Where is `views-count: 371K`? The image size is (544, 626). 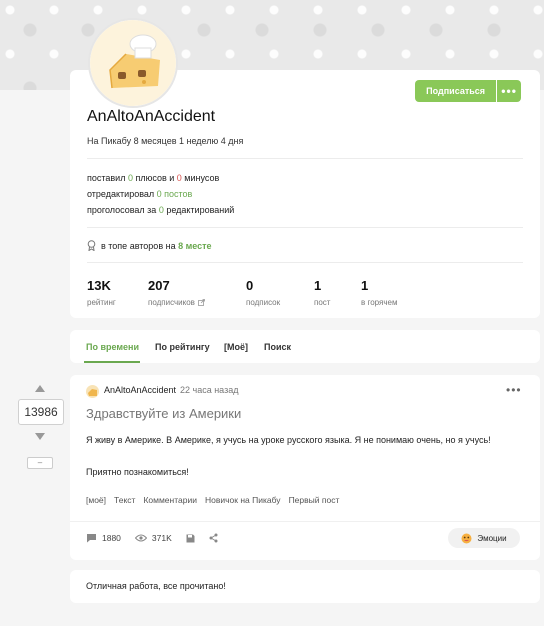
views-count: 371K is located at coordinates (153, 538).